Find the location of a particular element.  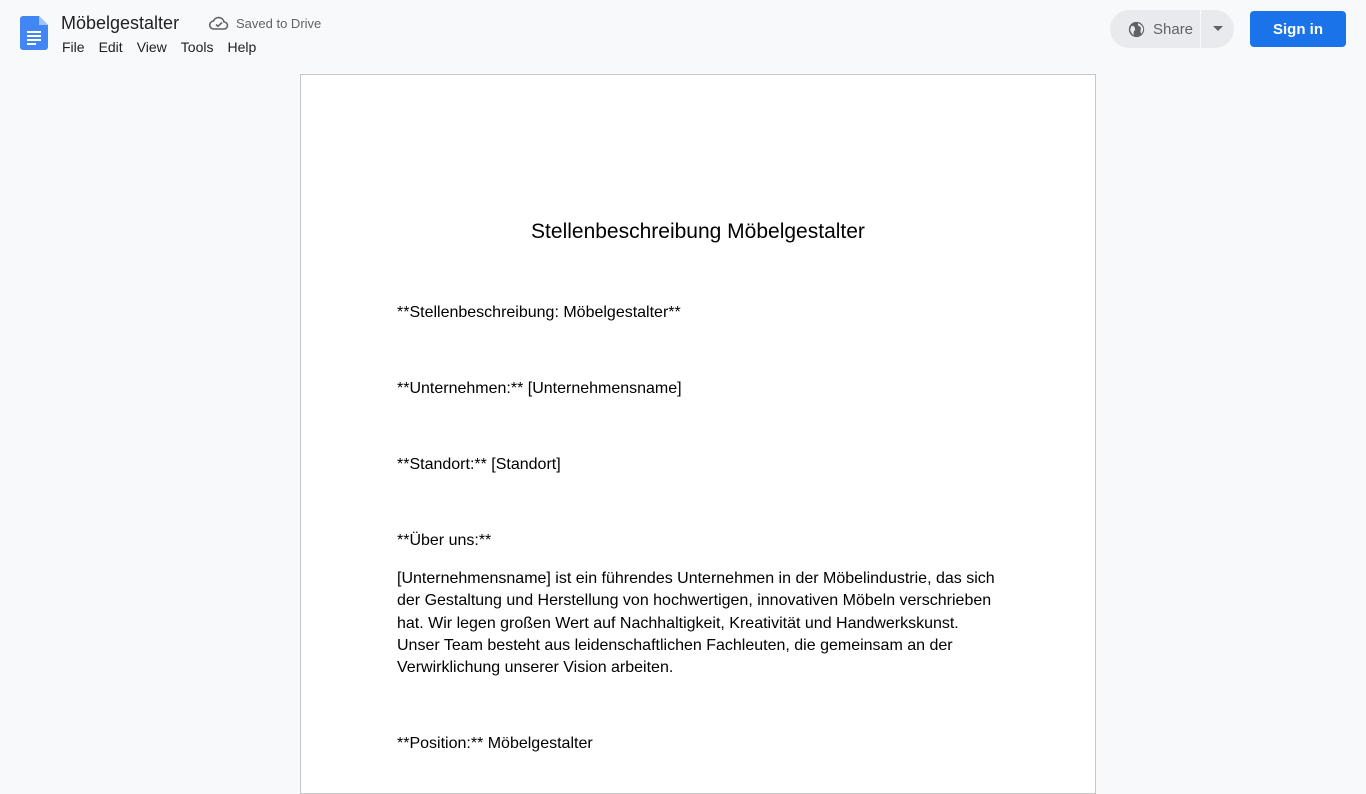

share-label: Share is located at coordinates (1173, 29).